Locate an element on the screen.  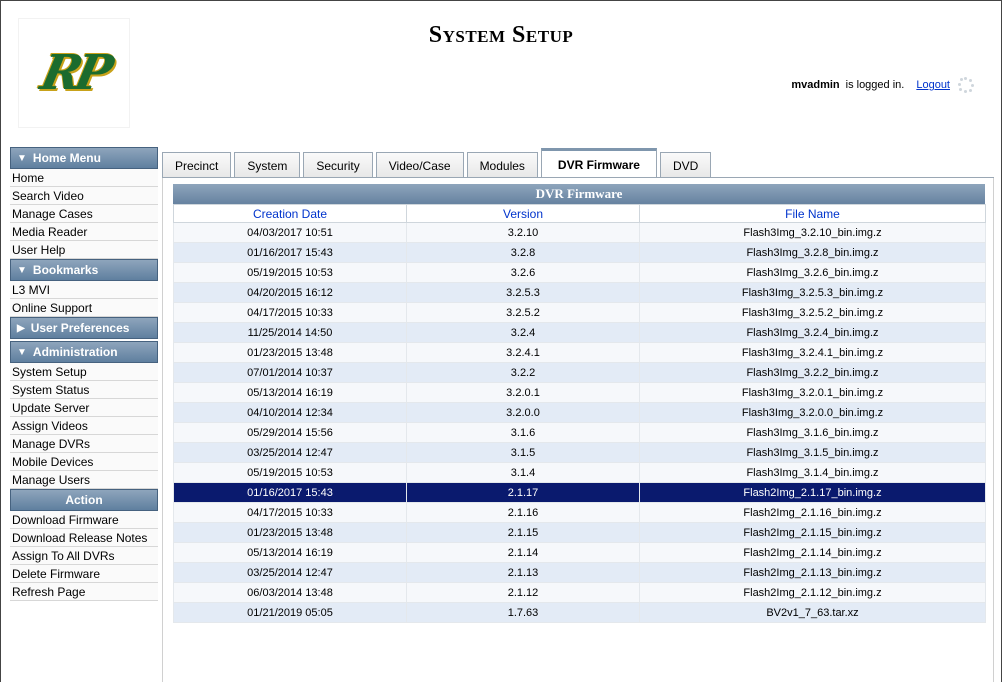
column-header-version: Version is located at coordinates (523, 213).